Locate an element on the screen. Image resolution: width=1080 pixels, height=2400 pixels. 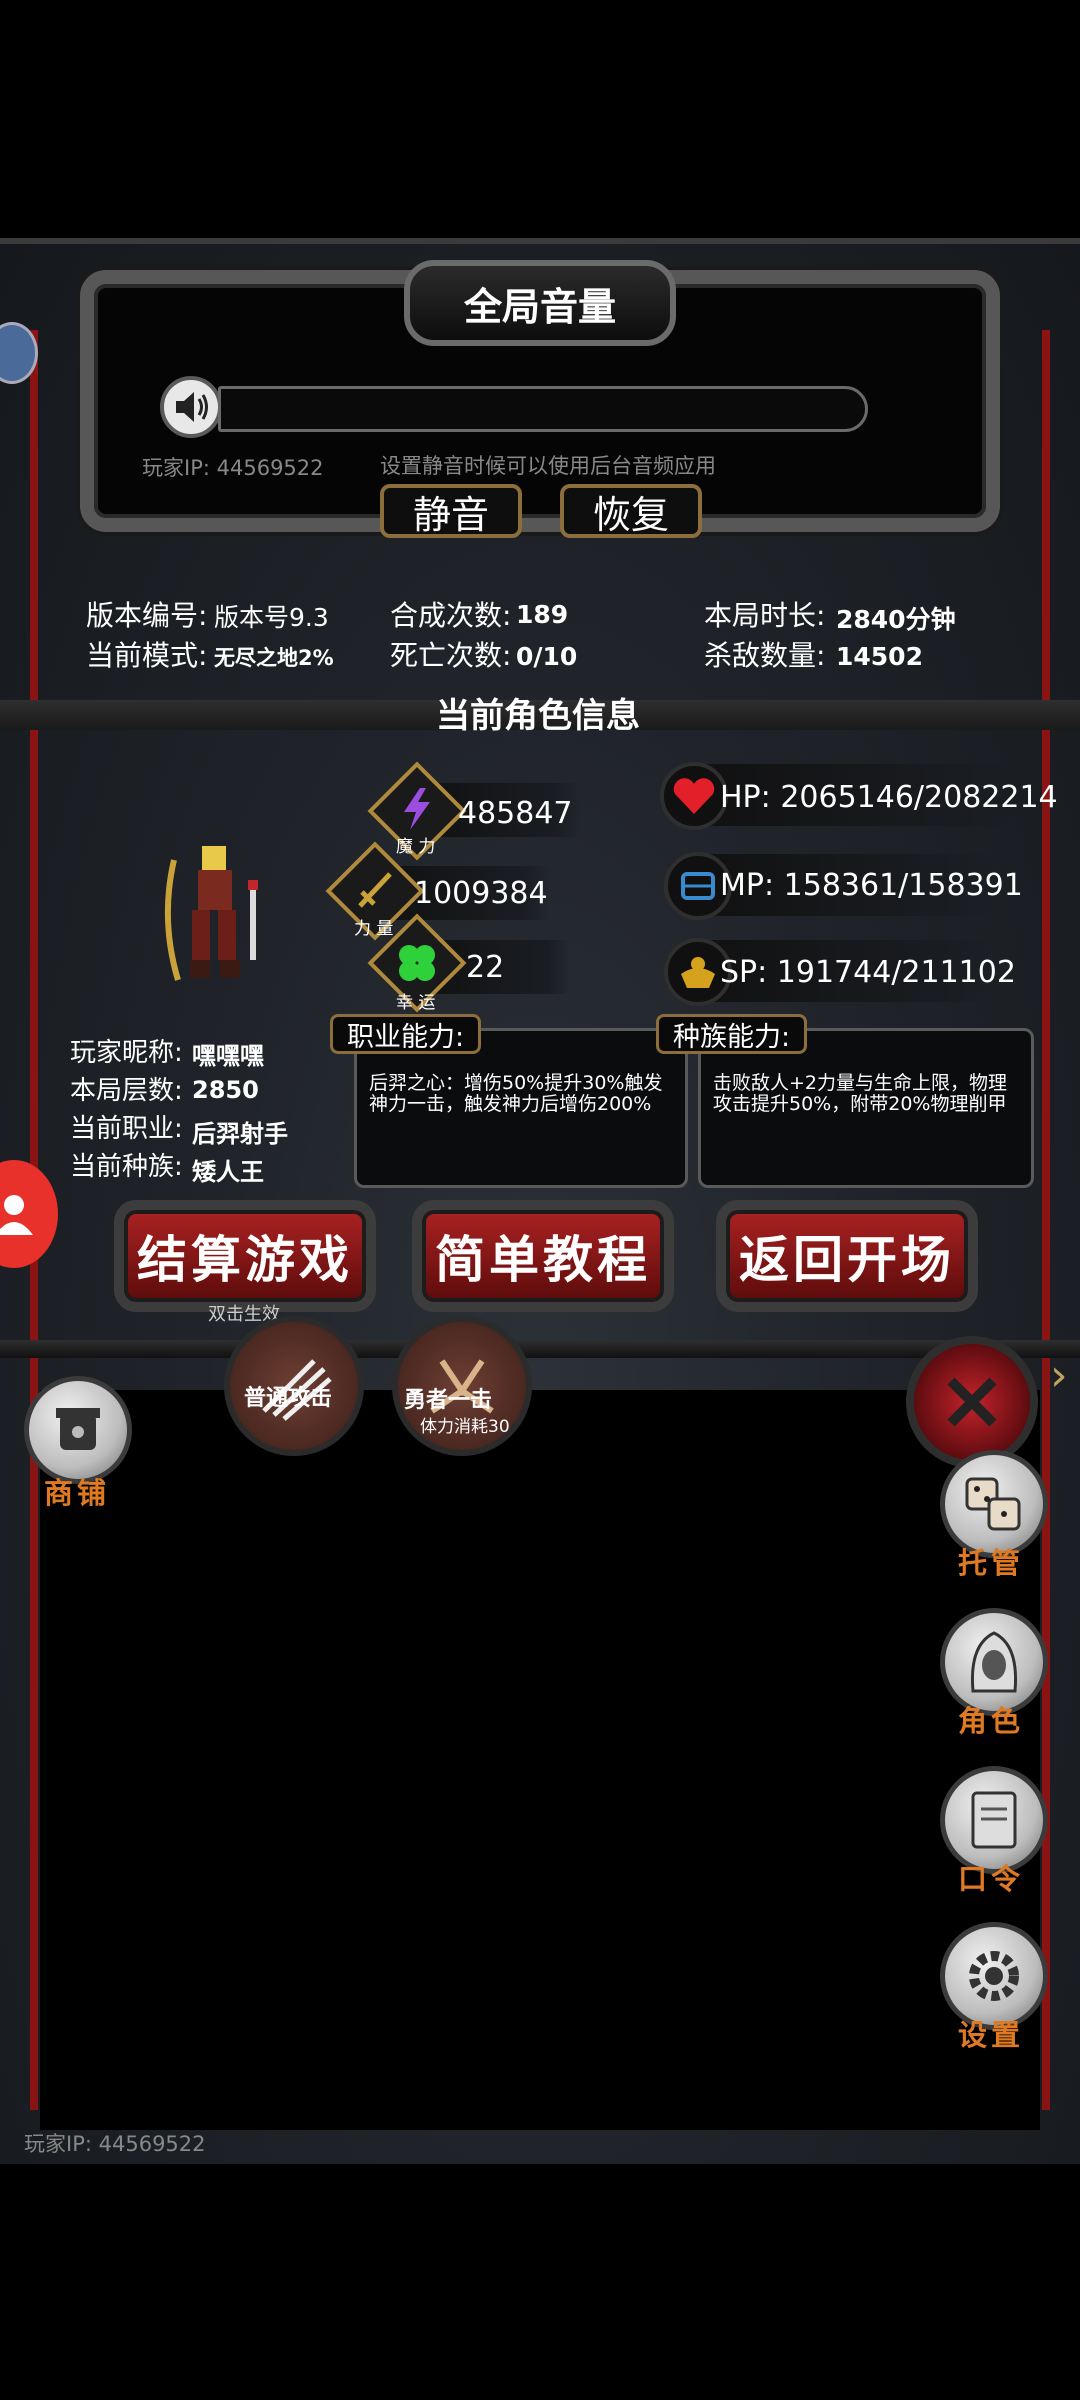
mp-readout: MP: 158361/158391 is located at coordinates (871, 885).